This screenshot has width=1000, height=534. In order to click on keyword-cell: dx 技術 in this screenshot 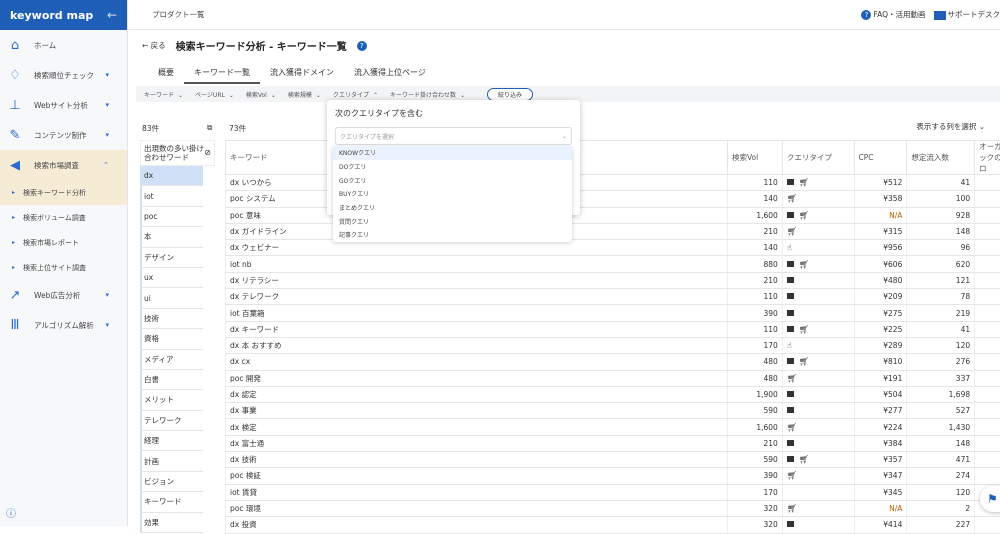, I will do `click(477, 460)`.